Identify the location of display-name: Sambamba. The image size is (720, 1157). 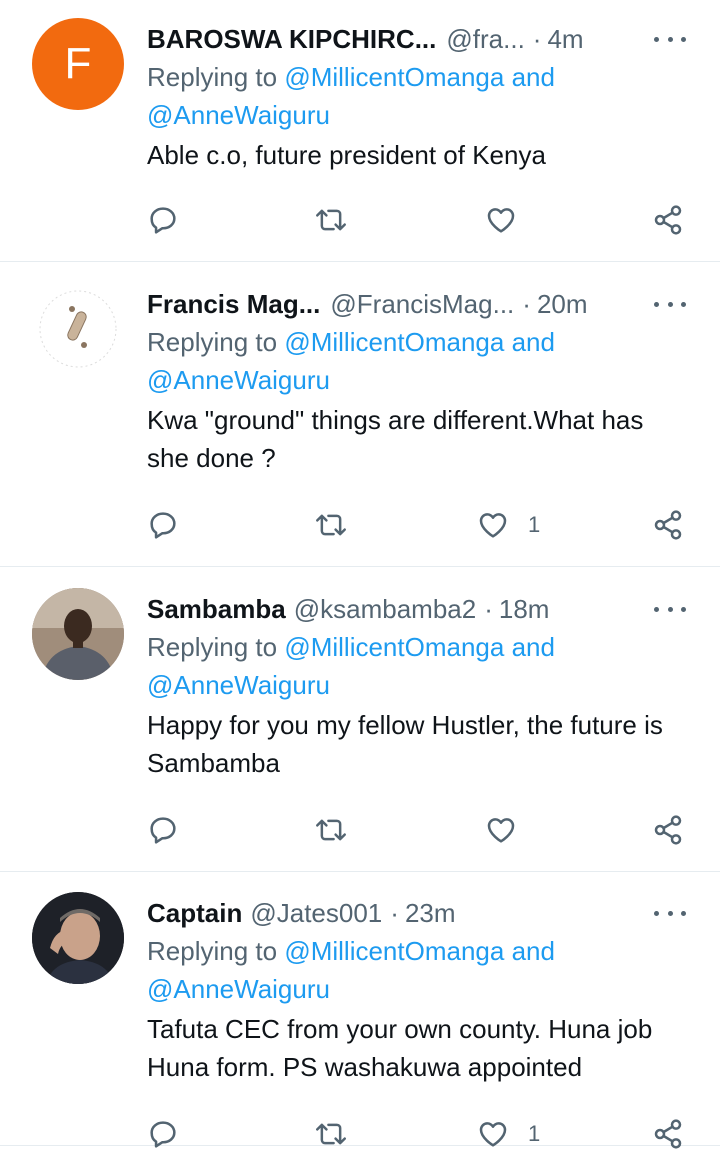
(216, 609).